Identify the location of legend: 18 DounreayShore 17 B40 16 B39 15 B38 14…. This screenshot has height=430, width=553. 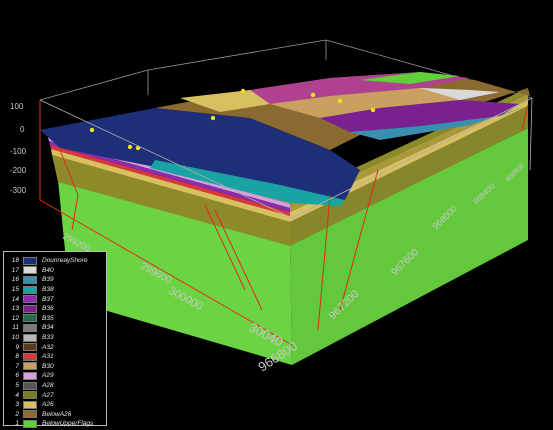
(55, 340).